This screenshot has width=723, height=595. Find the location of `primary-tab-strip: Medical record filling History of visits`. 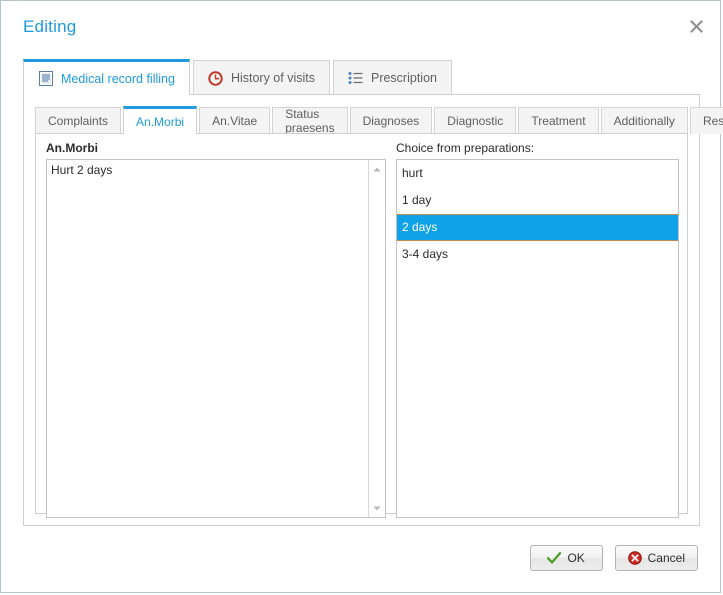

primary-tab-strip: Medical record filling History of visits is located at coordinates (239, 77).